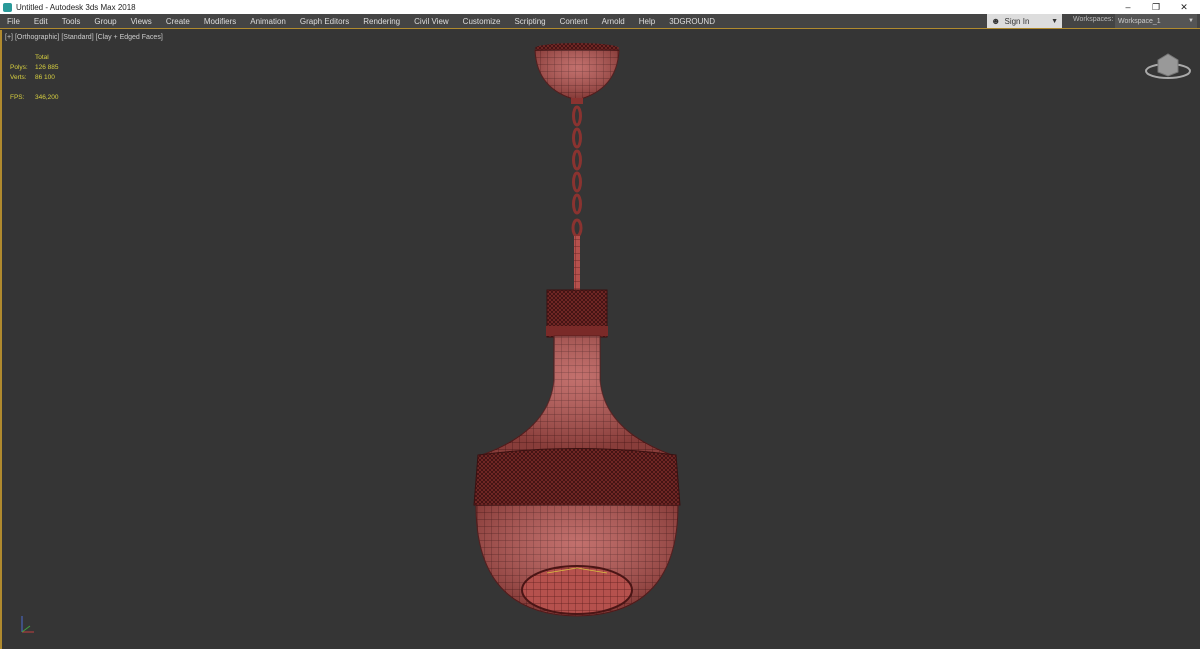  Describe the element at coordinates (482, 21) in the screenshot. I see `menu-customize: Customize` at that location.